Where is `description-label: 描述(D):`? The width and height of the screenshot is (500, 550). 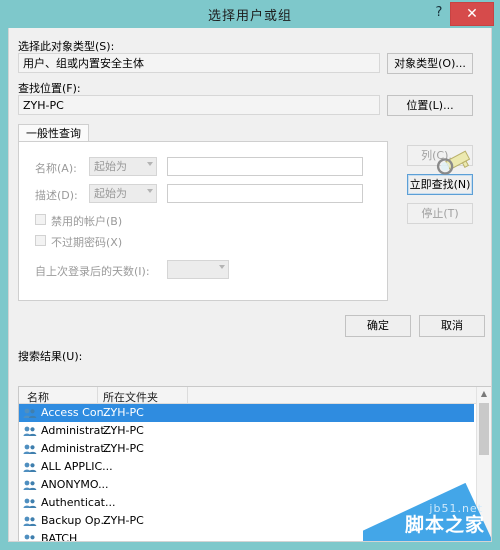
description-label: 描述(D): is located at coordinates (56, 195).